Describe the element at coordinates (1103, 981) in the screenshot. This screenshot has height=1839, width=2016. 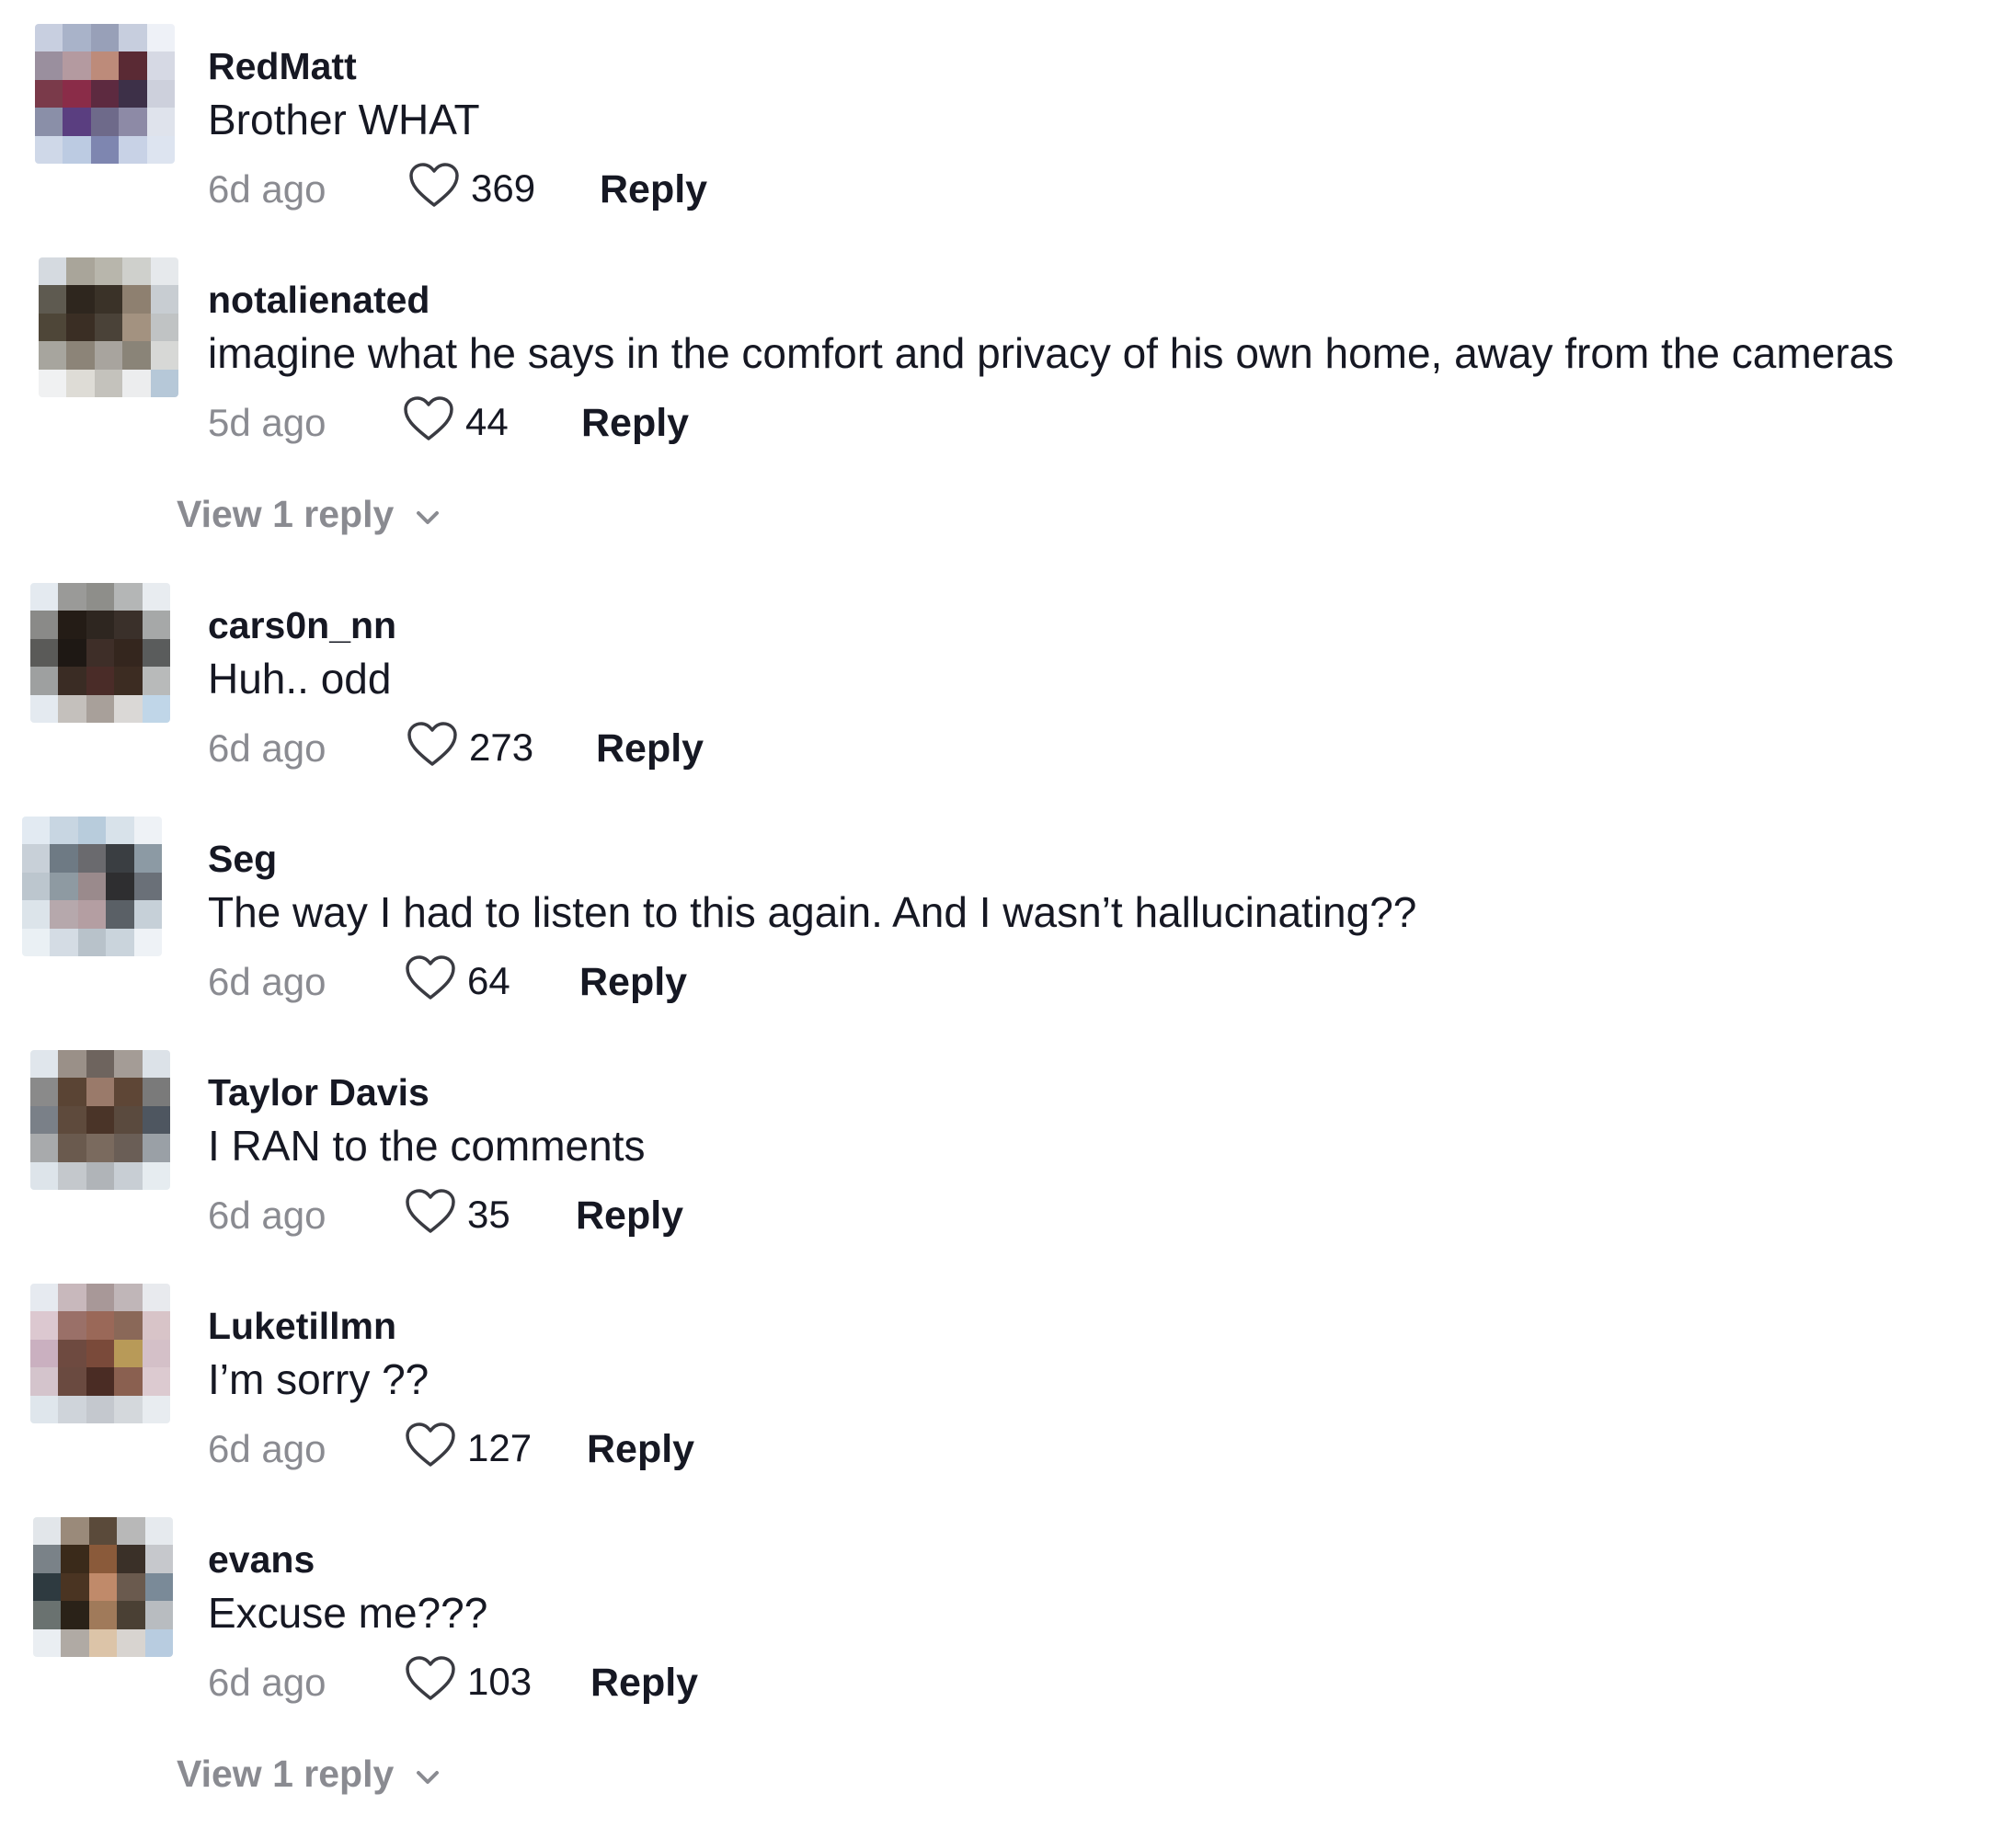
I see `comment-meta: 6d ago 64 Reply` at that location.